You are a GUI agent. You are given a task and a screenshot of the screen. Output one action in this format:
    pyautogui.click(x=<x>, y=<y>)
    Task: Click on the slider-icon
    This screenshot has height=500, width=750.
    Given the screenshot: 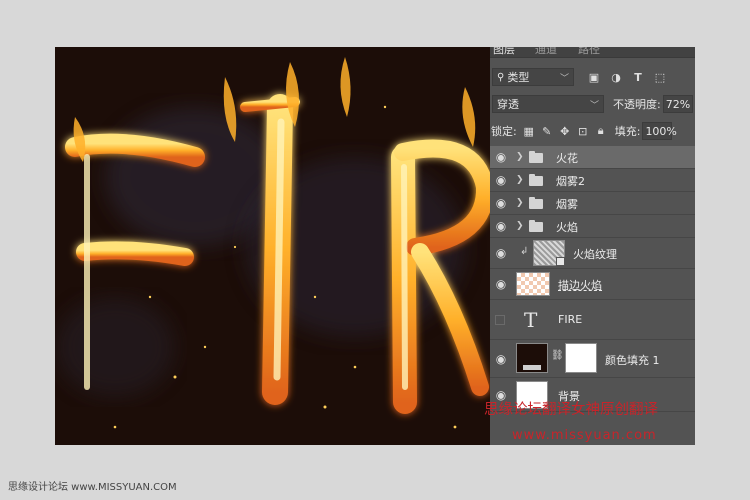 What is the action you would take?
    pyautogui.click(x=532, y=367)
    